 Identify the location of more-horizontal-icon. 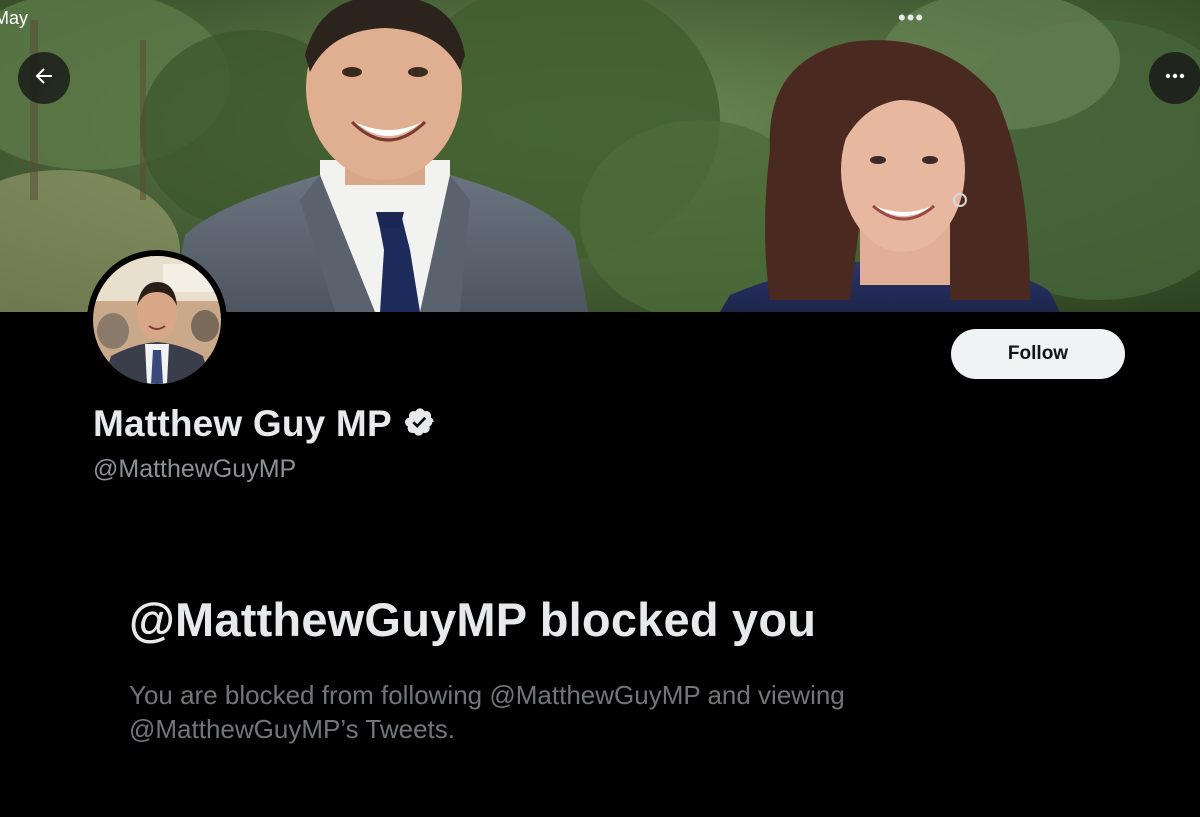
(1175, 78).